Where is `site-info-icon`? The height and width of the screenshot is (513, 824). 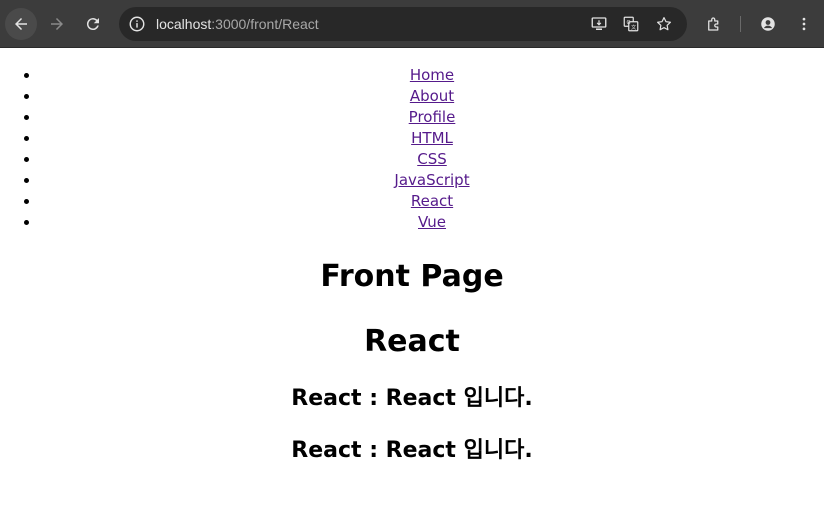 site-info-icon is located at coordinates (137, 24).